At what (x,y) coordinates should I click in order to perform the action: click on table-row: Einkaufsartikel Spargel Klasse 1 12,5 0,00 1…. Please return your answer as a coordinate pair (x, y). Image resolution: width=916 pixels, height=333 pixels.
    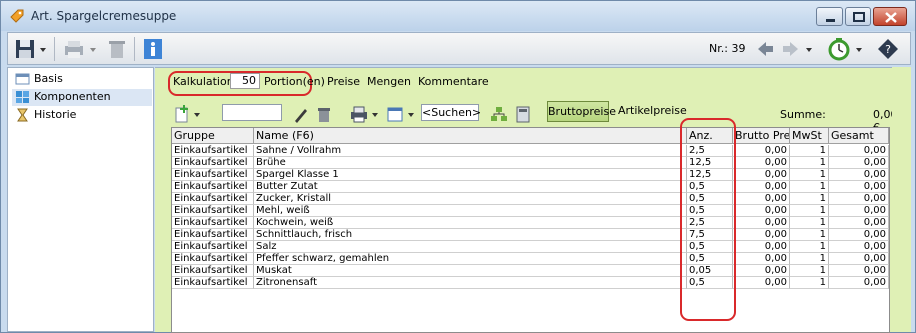
    Looking at the image, I should click on (530, 175).